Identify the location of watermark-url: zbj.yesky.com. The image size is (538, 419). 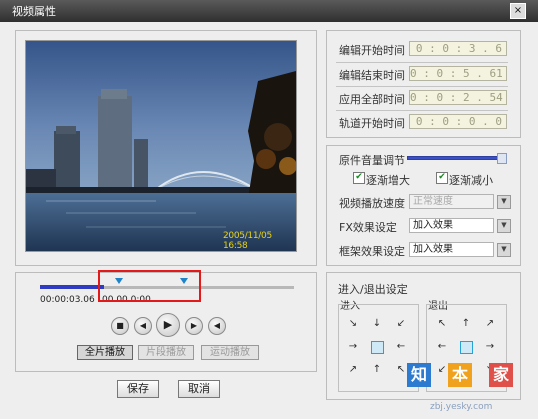
(461, 407).